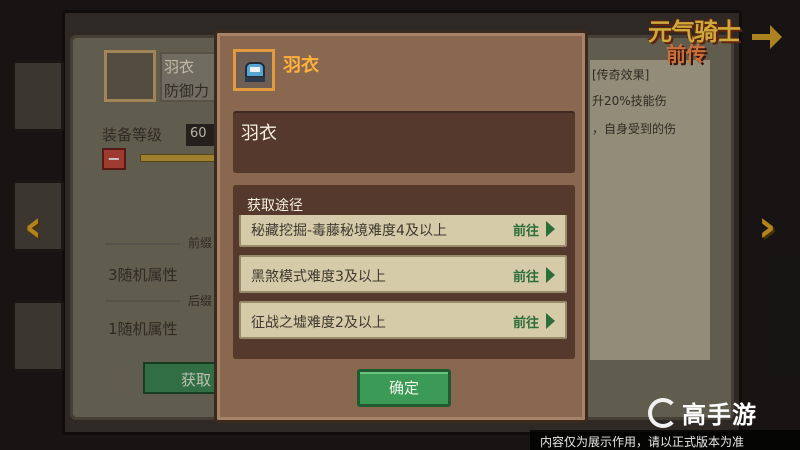  I want to click on description-box: 羽衣, so click(404, 142).